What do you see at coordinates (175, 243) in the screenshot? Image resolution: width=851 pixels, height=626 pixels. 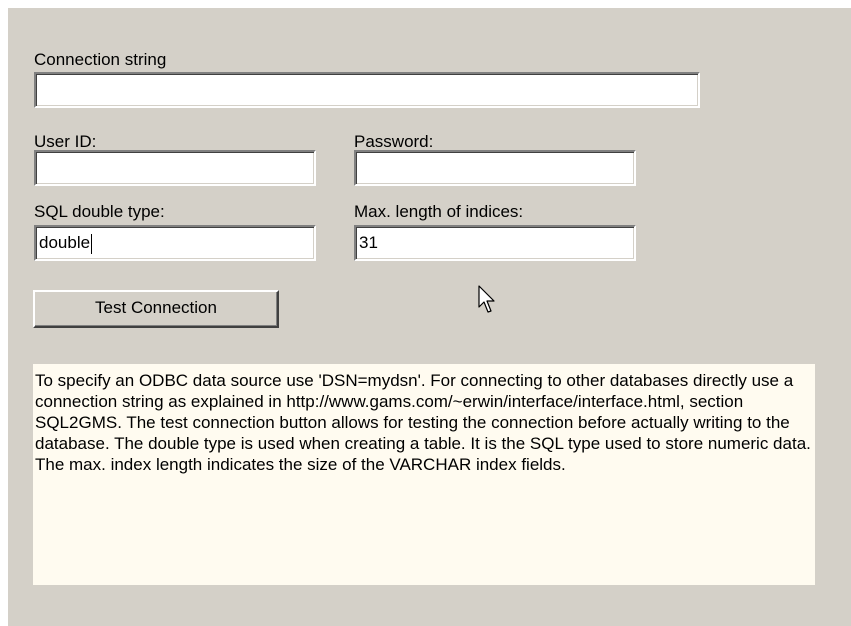 I see `sql-double-type-input: double` at bounding box center [175, 243].